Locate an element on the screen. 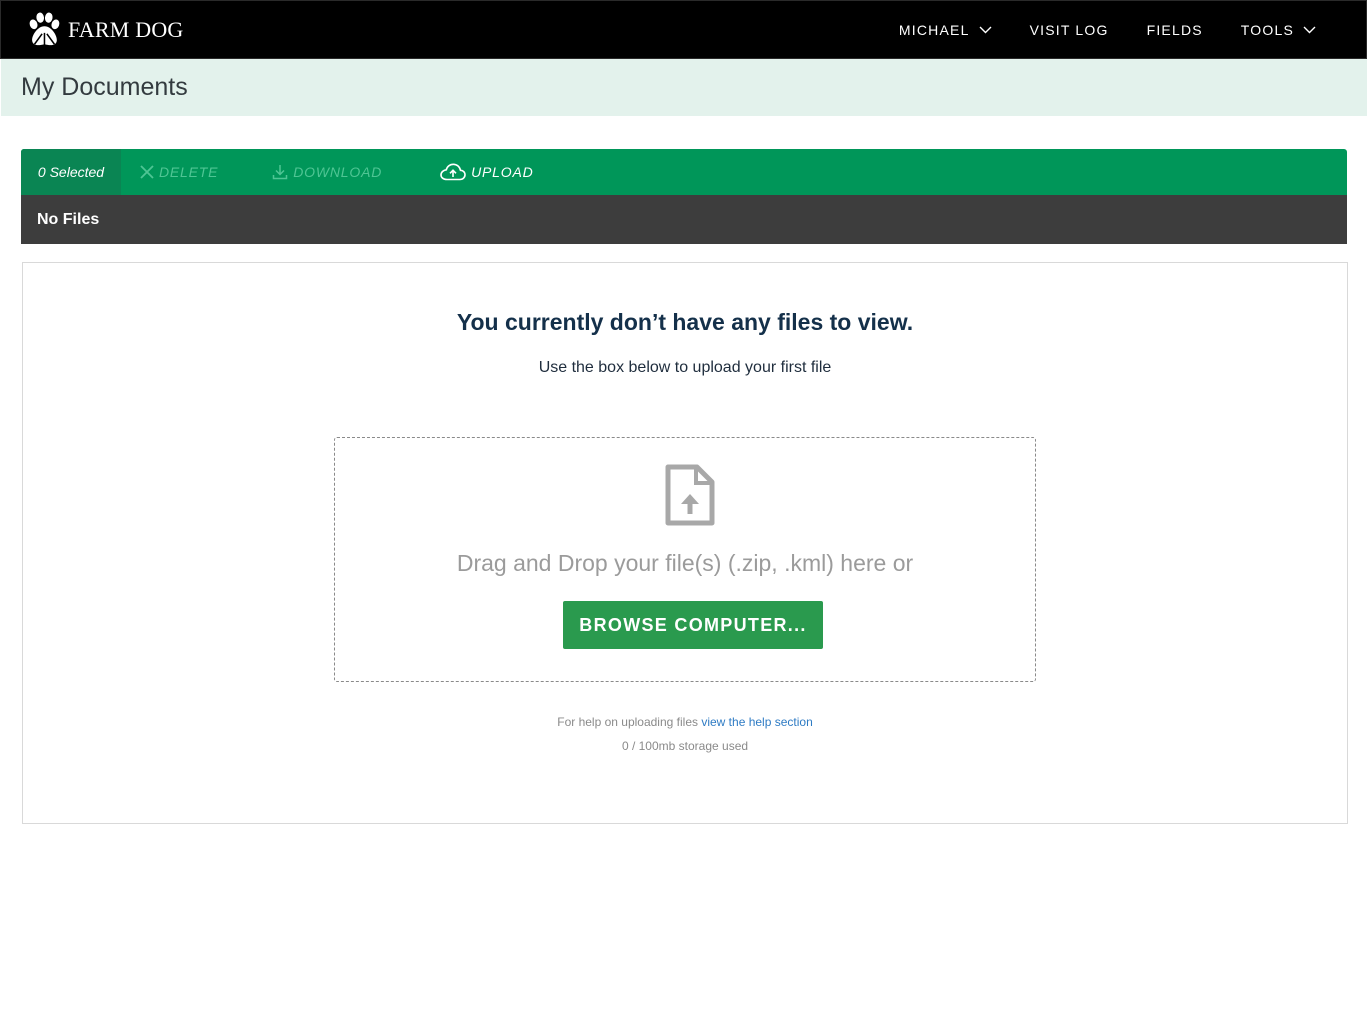 The width and height of the screenshot is (1367, 1035). documents-toolbar: 0 Selected DELETE DOWNLOAD UPLOAD is located at coordinates (684, 172).